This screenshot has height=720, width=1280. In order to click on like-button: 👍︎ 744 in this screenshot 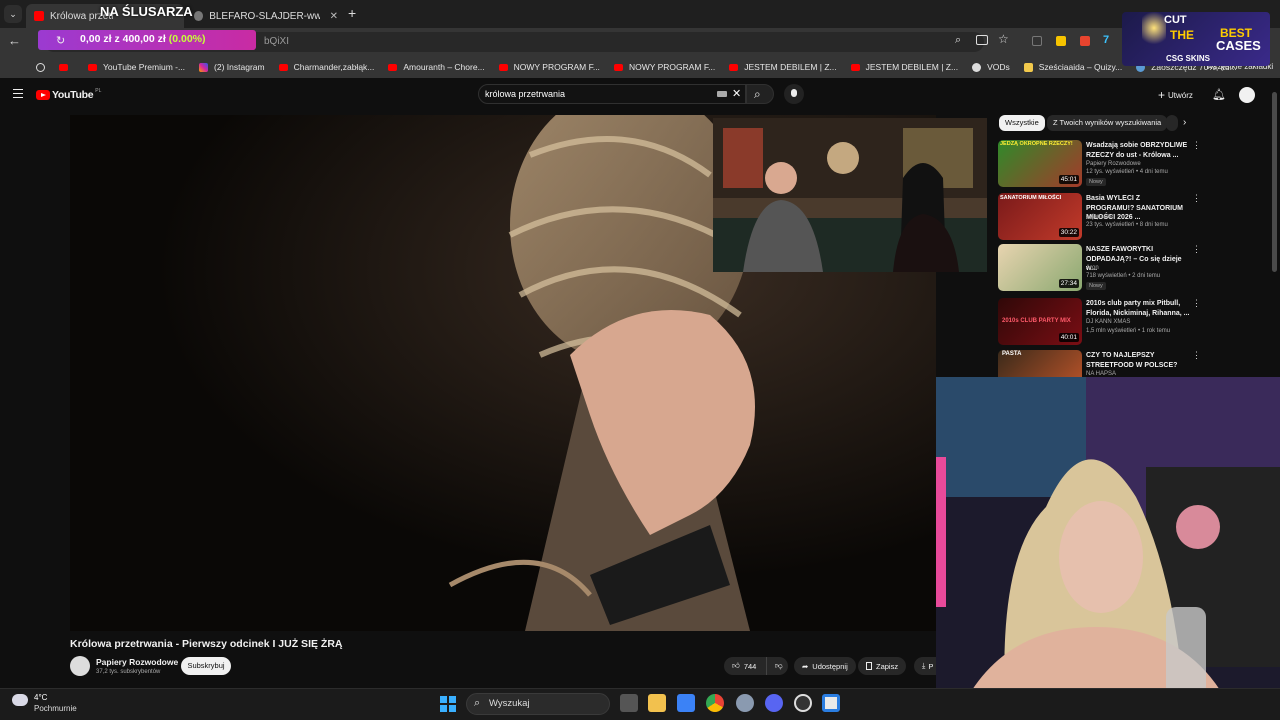, I will do `click(745, 666)`.